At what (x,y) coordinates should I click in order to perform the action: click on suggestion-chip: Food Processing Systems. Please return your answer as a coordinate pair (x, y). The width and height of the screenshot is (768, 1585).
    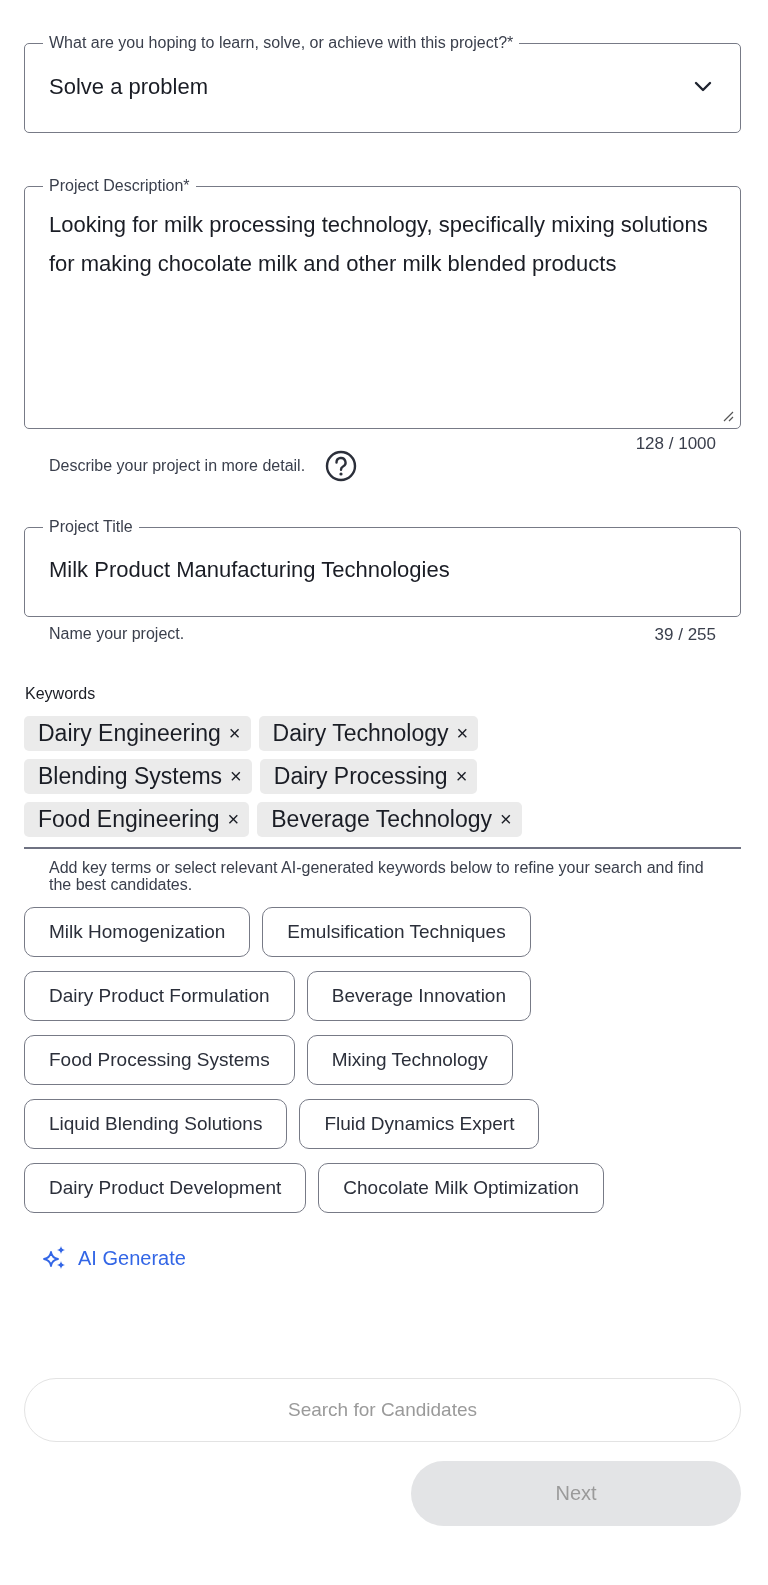
    Looking at the image, I should click on (159, 1060).